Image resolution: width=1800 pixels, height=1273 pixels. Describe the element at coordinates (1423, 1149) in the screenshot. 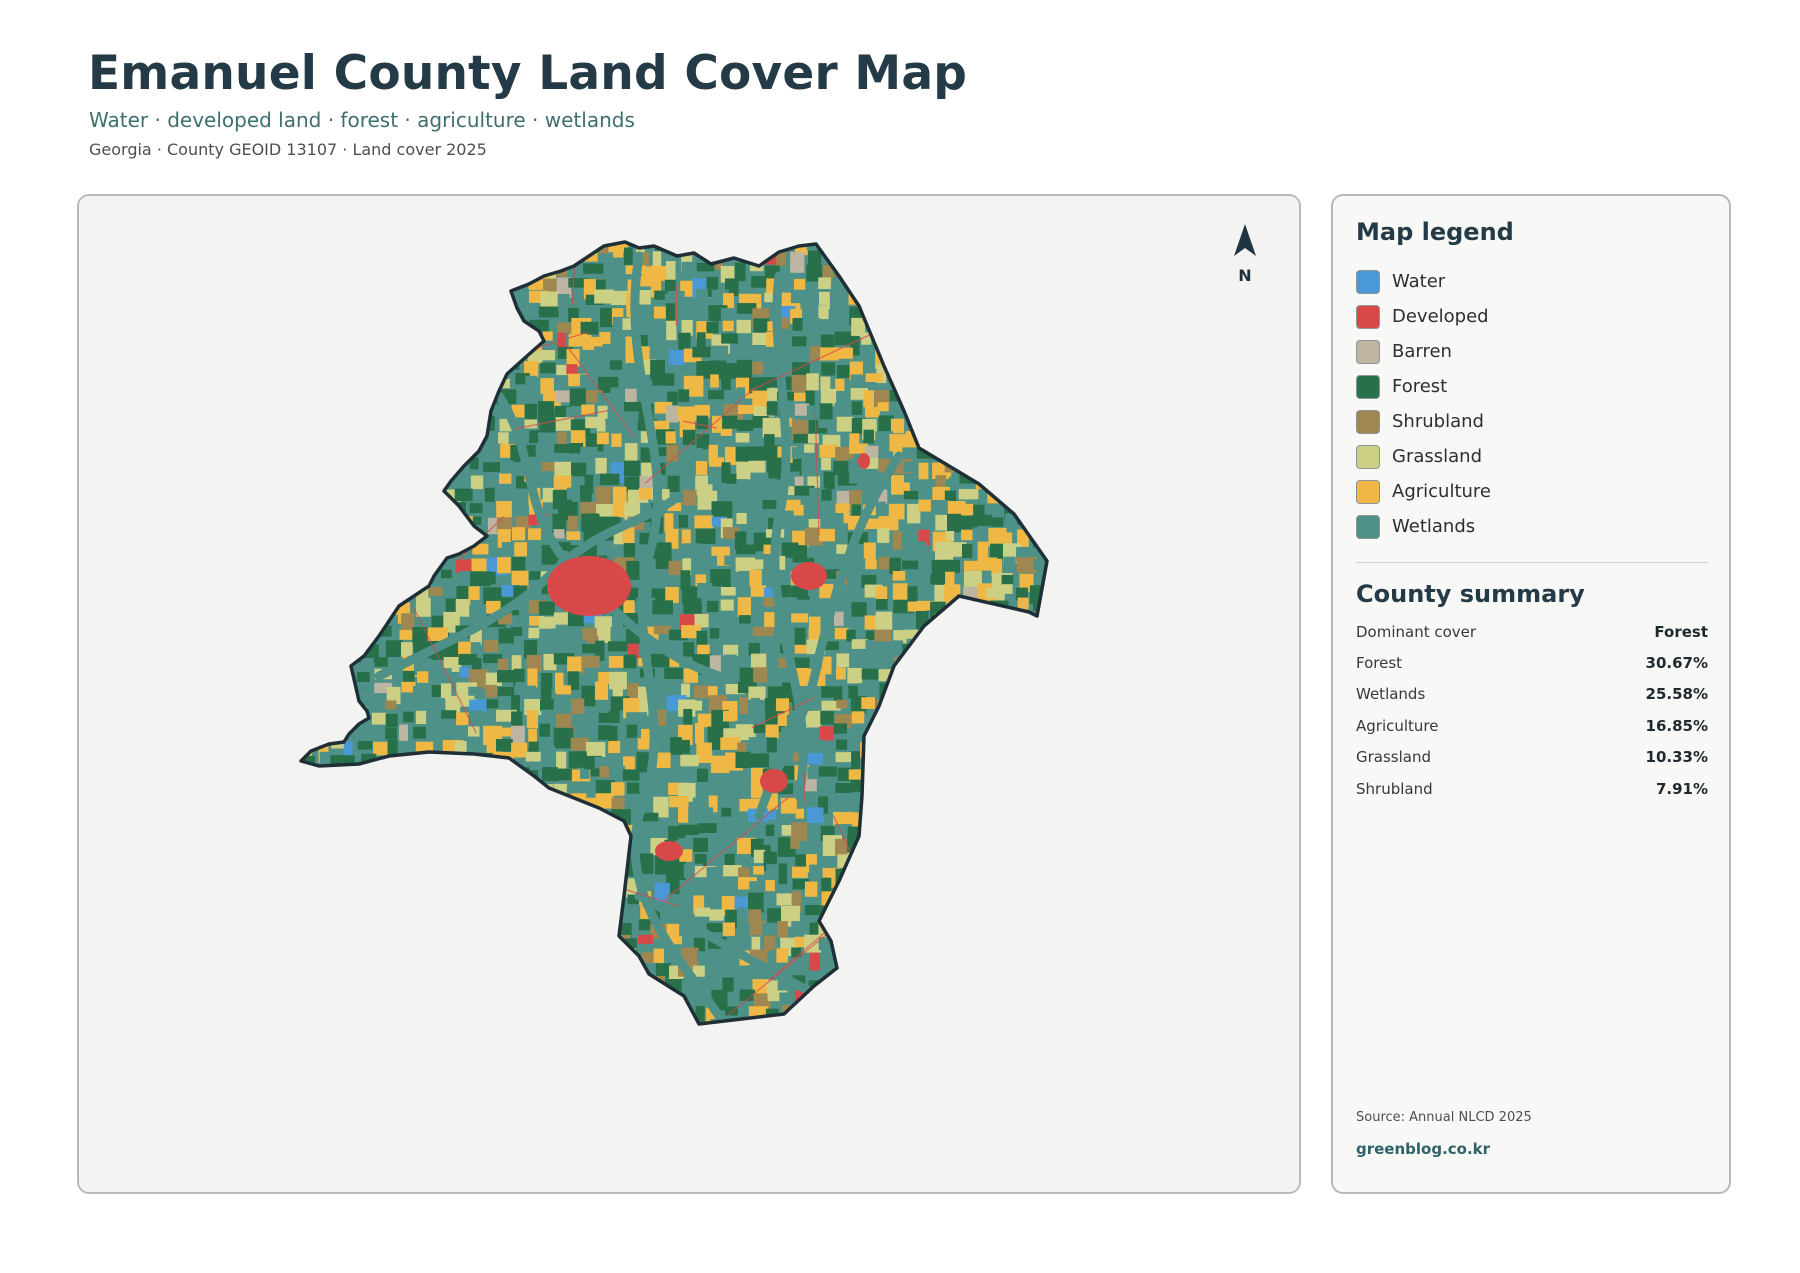

I see `site-link: greenblog.co.kr` at that location.